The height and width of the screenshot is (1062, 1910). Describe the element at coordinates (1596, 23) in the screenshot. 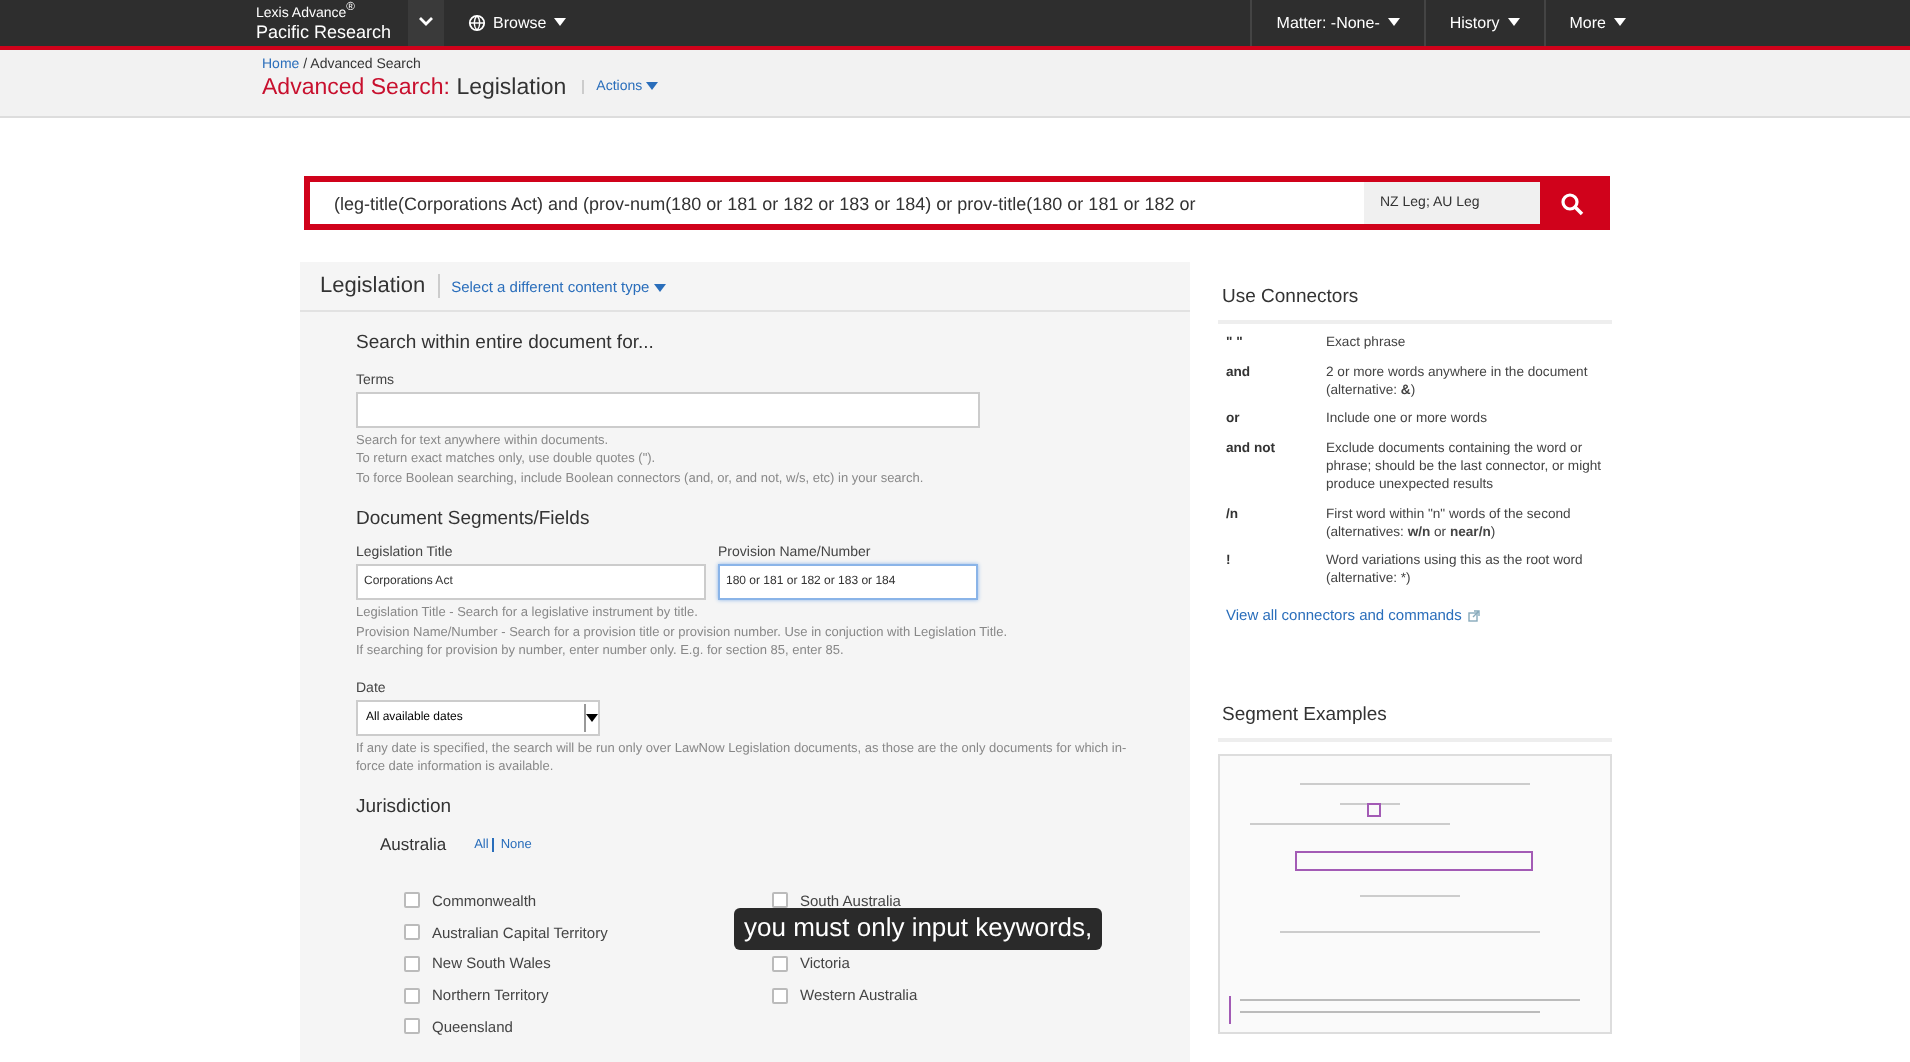

I see `nav-menu: More` at that location.